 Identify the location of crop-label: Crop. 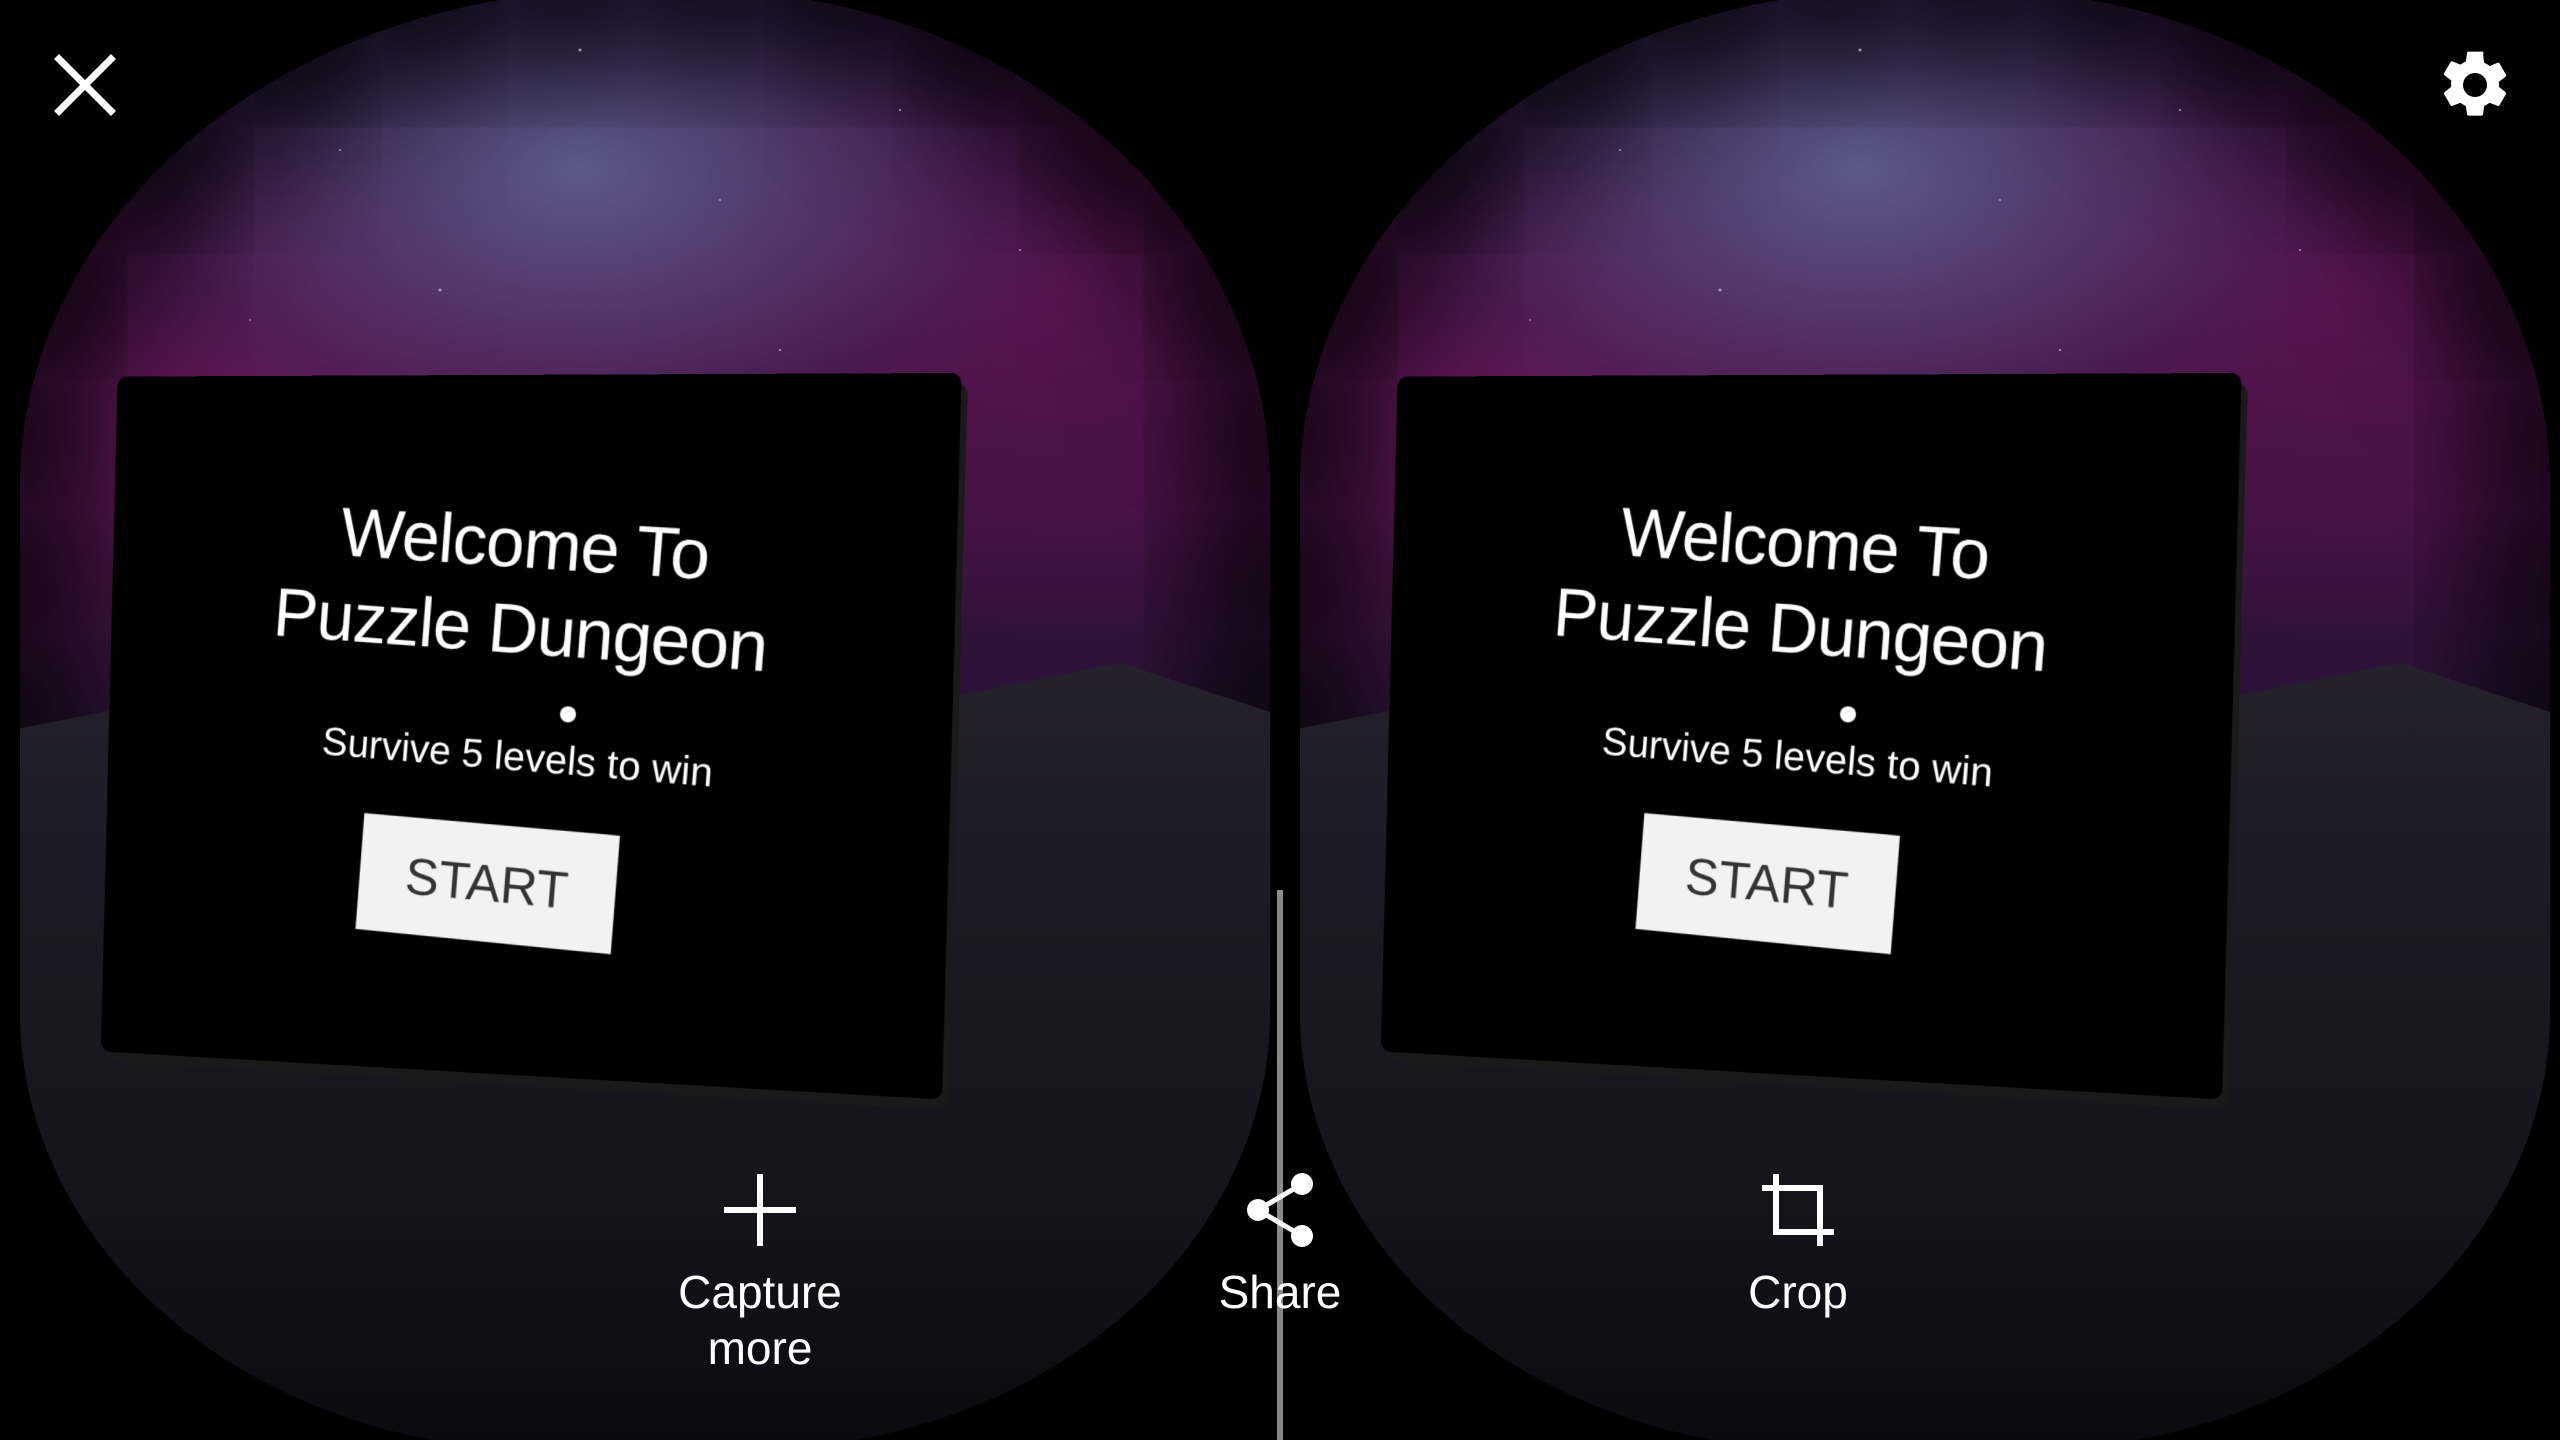
(1798, 1292).